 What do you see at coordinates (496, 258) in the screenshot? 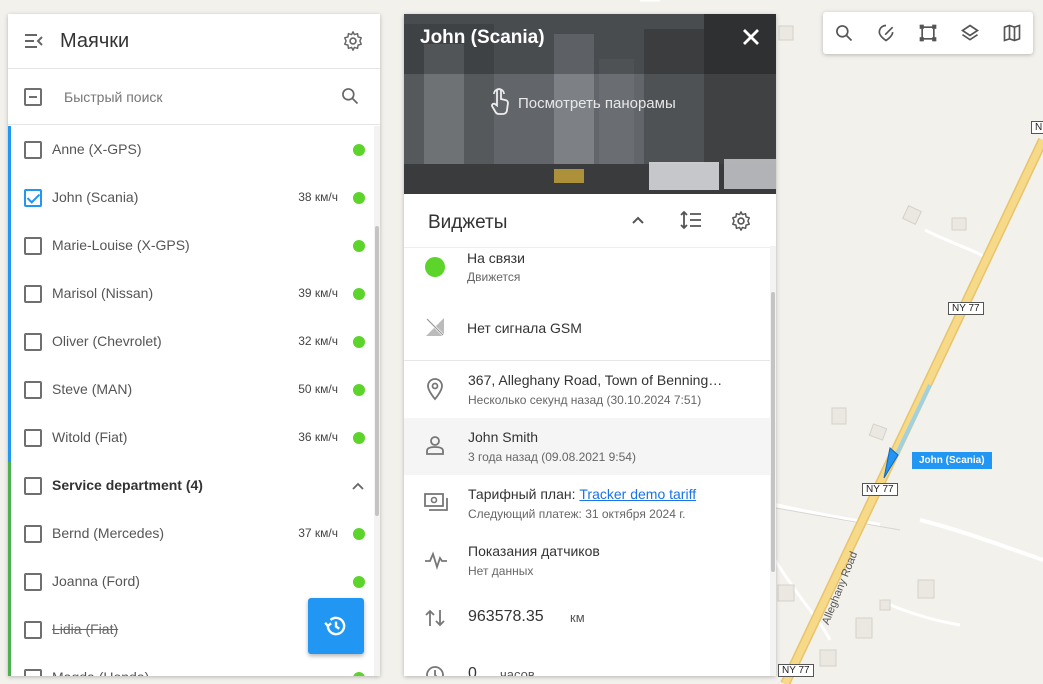
I see `status-text: На связи` at bounding box center [496, 258].